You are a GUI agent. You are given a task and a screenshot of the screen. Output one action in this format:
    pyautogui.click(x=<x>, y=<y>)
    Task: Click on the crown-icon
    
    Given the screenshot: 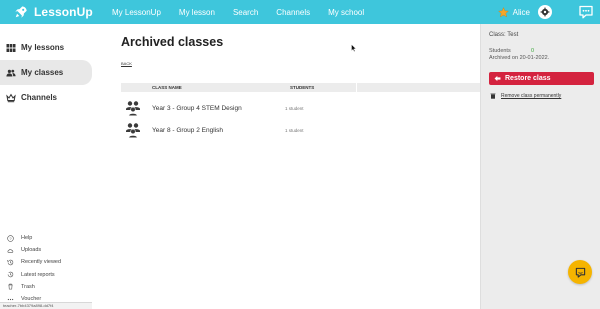 What is the action you would take?
    pyautogui.click(x=11, y=98)
    